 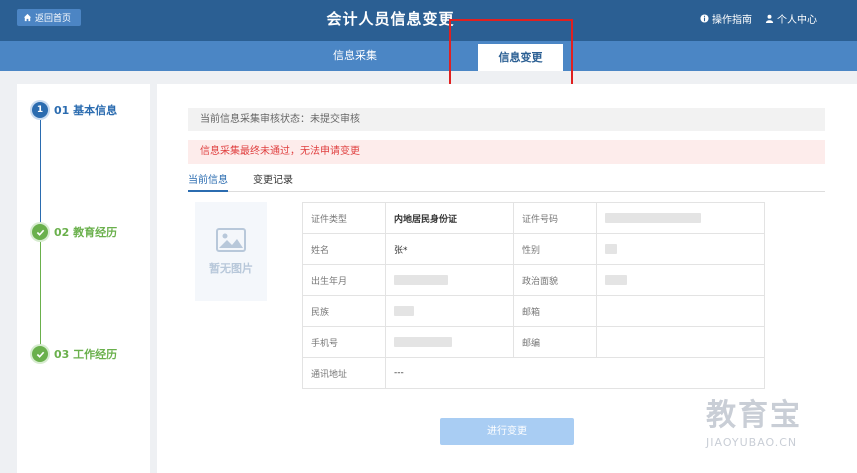 What do you see at coordinates (506, 119) in the screenshot?
I see `review-status-bar: 当前信息采集审核状态：未提交审核` at bounding box center [506, 119].